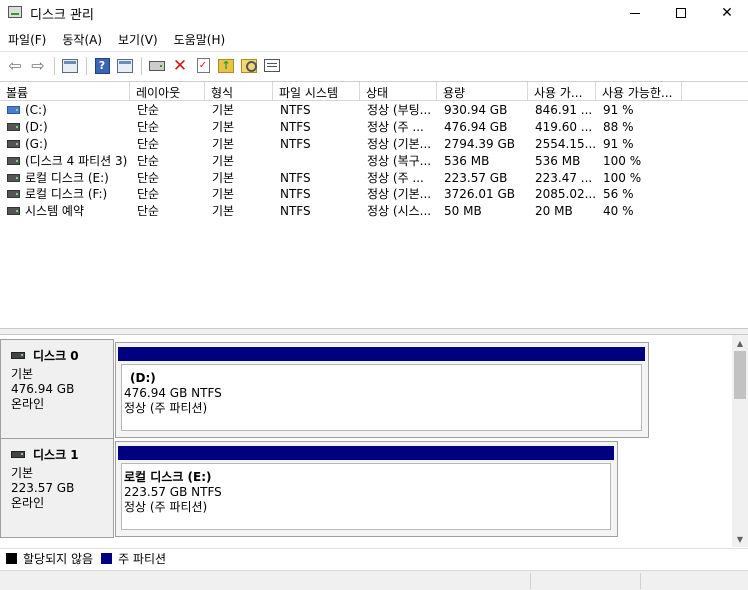 This screenshot has height=590, width=748. Describe the element at coordinates (15, 66) in the screenshot. I see `back-button: ⇦` at that location.